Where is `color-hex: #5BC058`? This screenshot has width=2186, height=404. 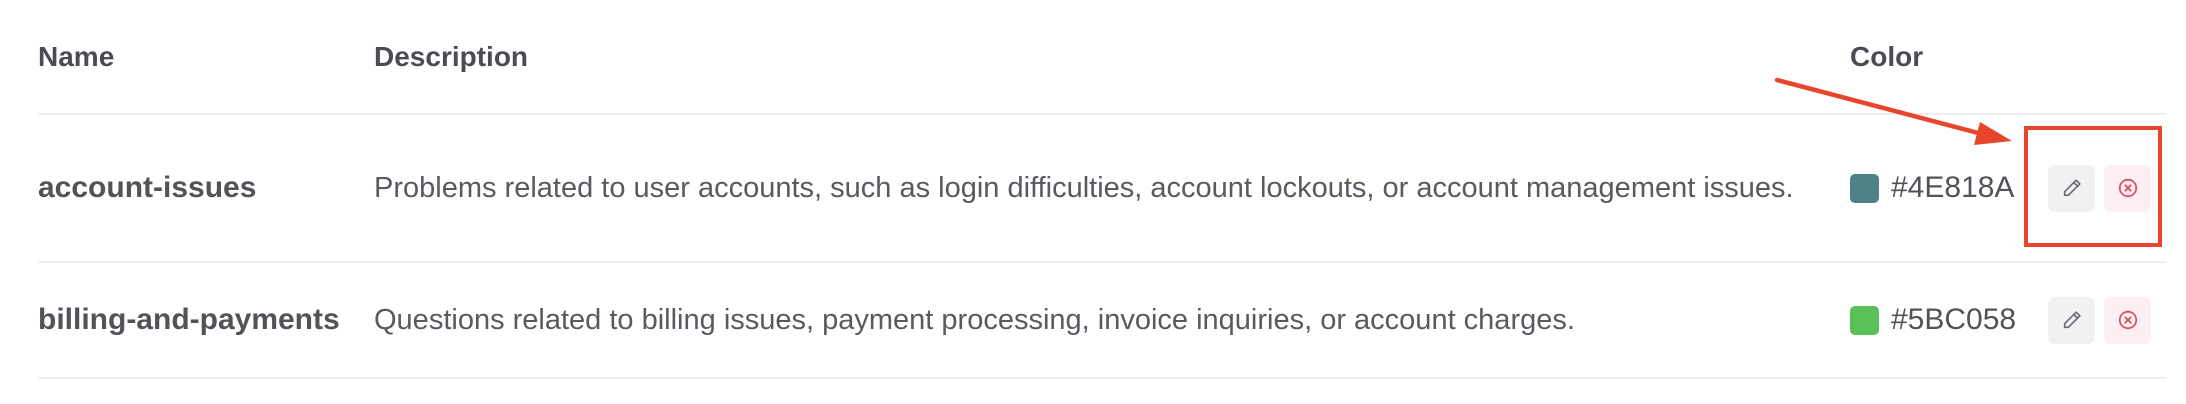 color-hex: #5BC058 is located at coordinates (1954, 319).